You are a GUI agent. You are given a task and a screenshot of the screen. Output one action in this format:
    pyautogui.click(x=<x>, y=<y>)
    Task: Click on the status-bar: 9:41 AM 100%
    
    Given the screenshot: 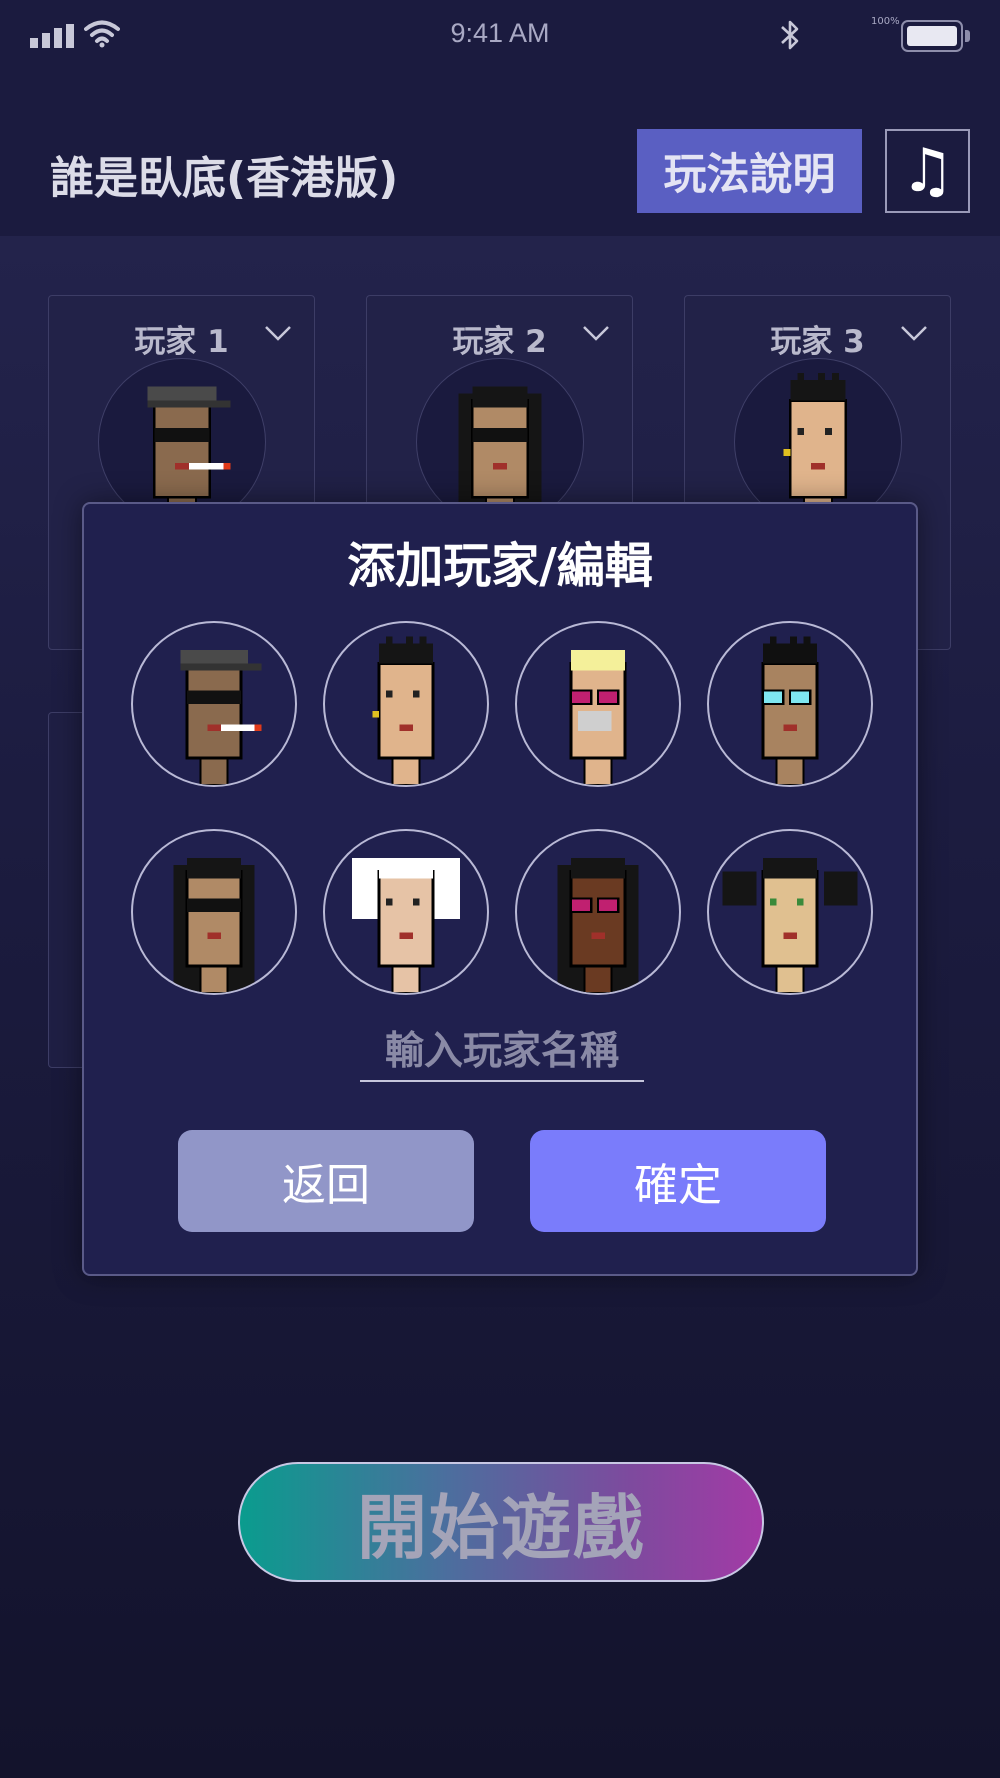 What is the action you would take?
    pyautogui.click(x=500, y=36)
    